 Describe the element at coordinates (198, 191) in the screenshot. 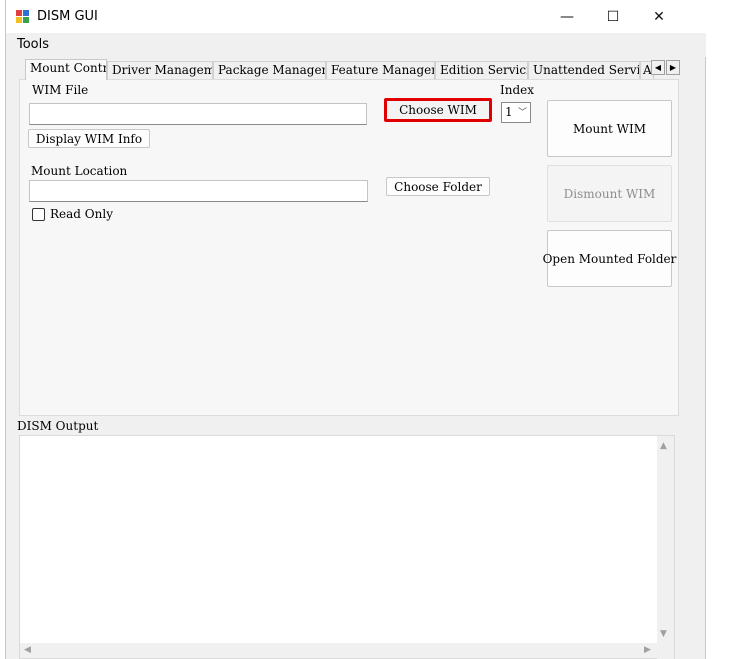

I see `mount-location-input` at that location.